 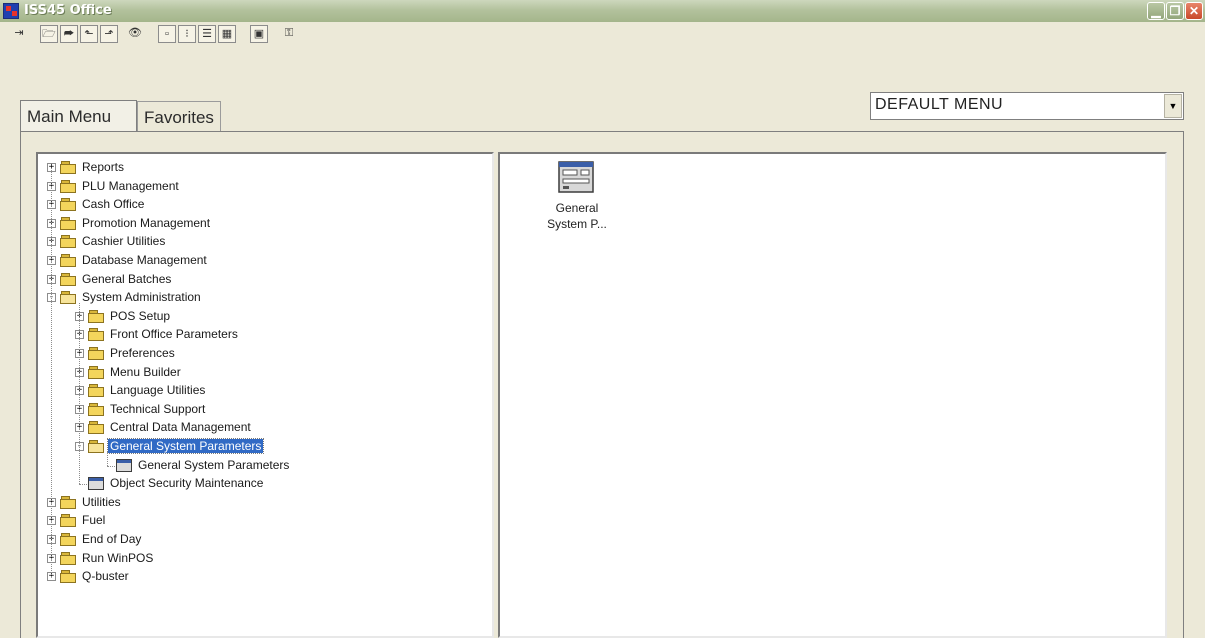 What do you see at coordinates (258, 410) in the screenshot?
I see `tree-item: + Technical Support` at bounding box center [258, 410].